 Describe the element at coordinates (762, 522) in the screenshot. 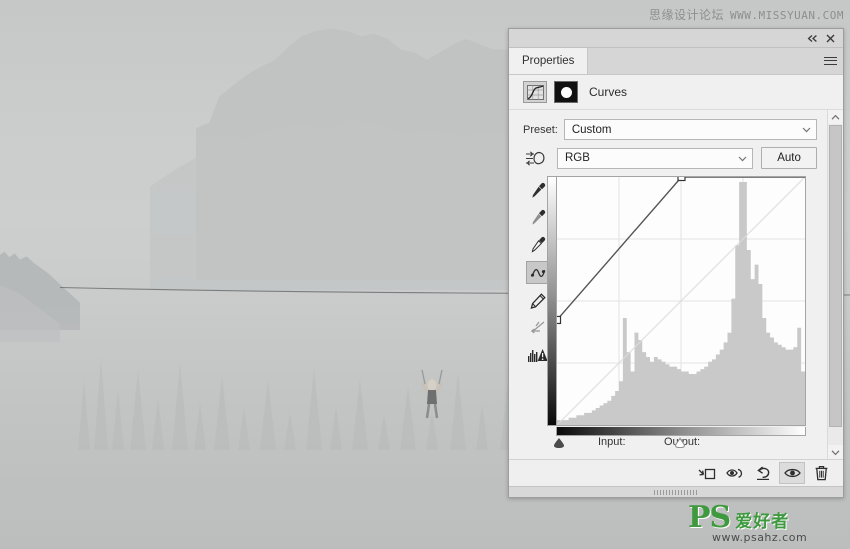

I see `logo-chinese-text: 爱好者` at that location.